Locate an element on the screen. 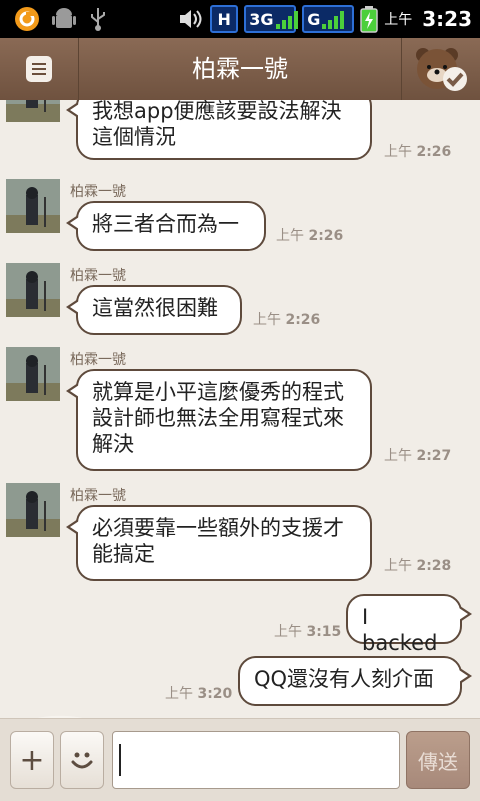 Image resolution: width=480 pixels, height=801 pixels. message-bubble: I backed is located at coordinates (409, 624).